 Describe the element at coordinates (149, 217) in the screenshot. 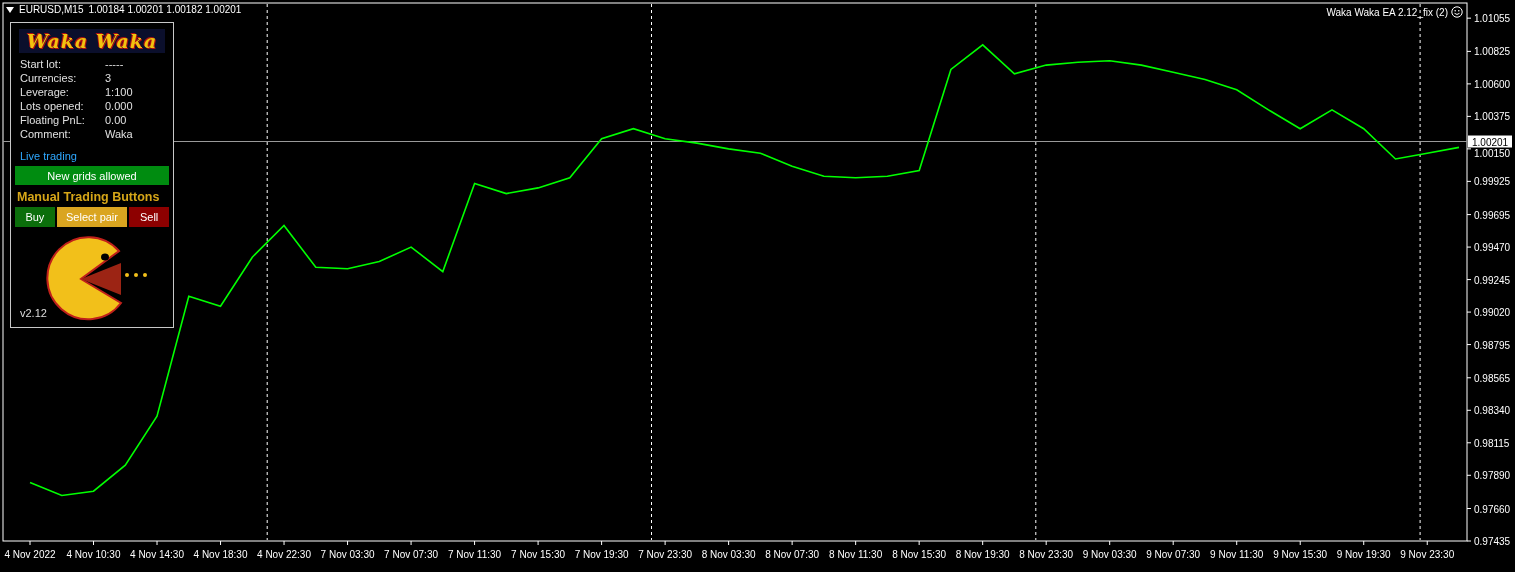

I see `trade-button: Sell` at that location.